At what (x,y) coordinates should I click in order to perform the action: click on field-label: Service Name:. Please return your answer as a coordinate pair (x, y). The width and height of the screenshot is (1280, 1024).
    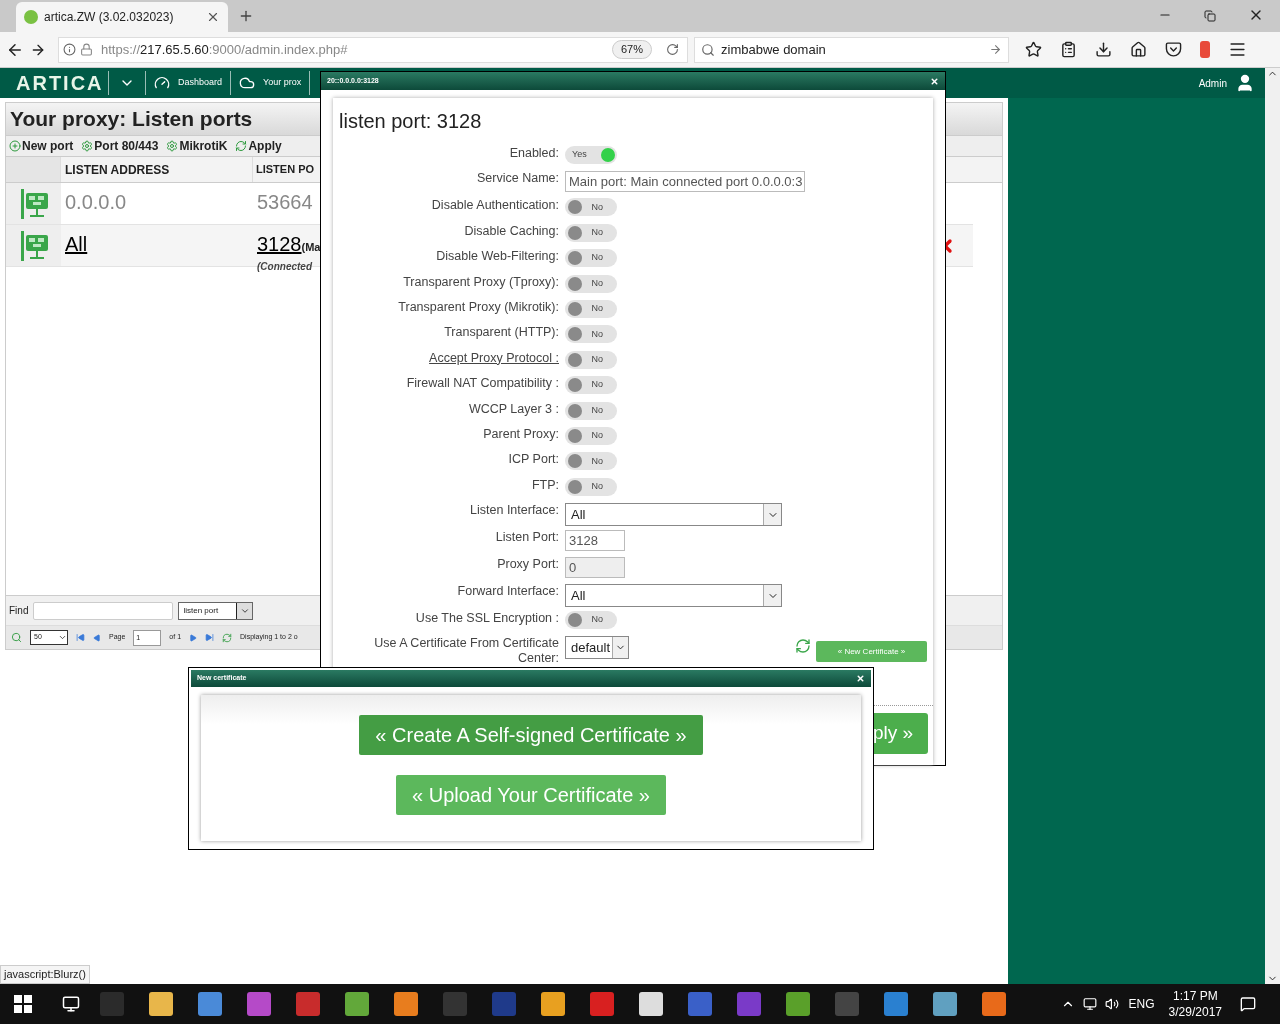
    Looking at the image, I should click on (518, 179).